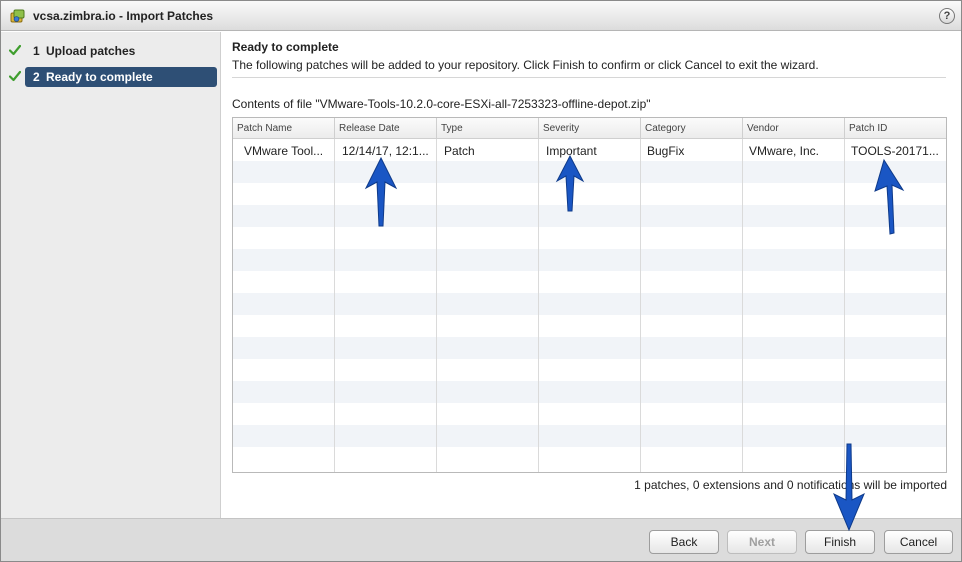 The image size is (962, 562). What do you see at coordinates (488, 128) in the screenshot?
I see `column-header-type: Type` at bounding box center [488, 128].